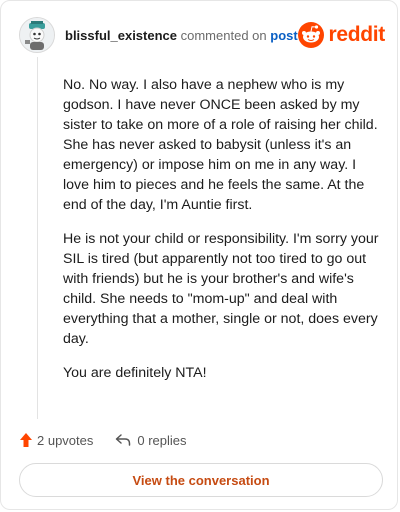  Describe the element at coordinates (65, 440) in the screenshot. I see `upvote-count: 2 upvotes` at that location.